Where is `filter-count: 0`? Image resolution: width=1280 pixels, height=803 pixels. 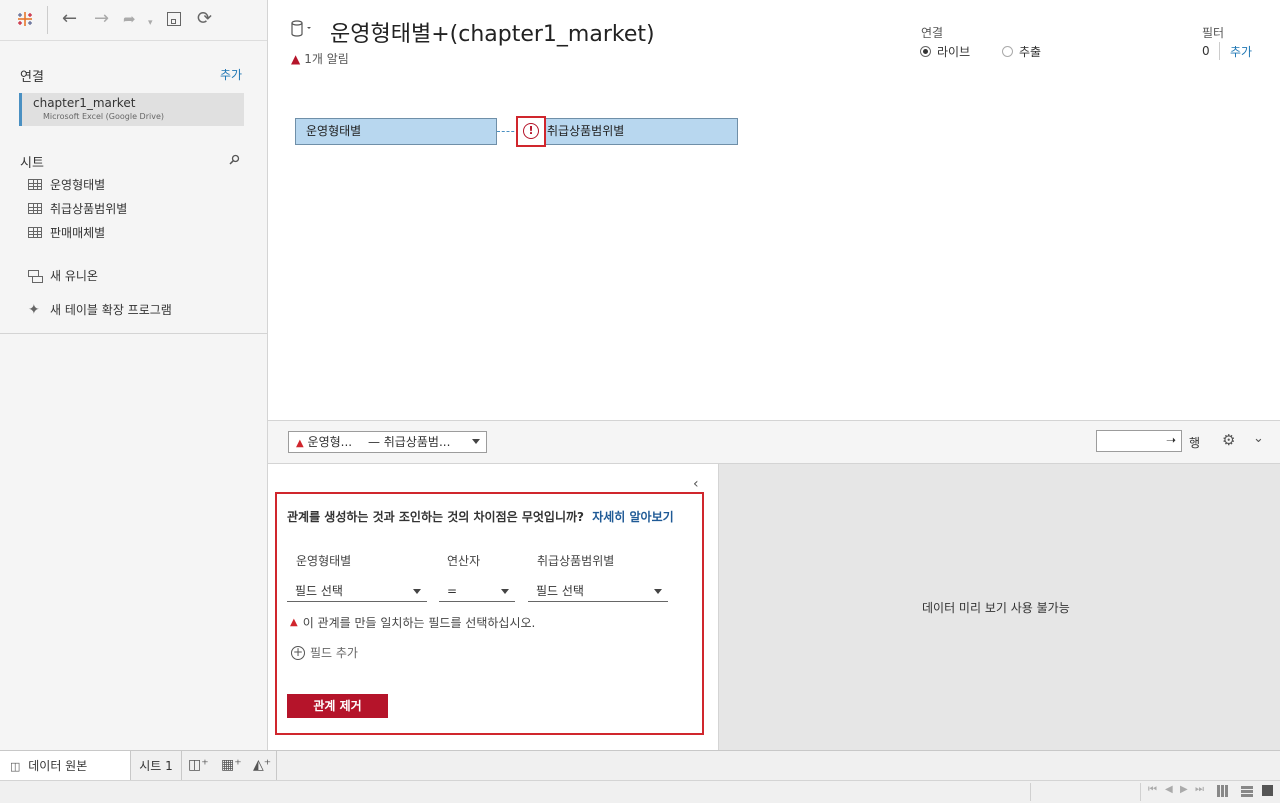
filter-count: 0 is located at coordinates (1206, 51).